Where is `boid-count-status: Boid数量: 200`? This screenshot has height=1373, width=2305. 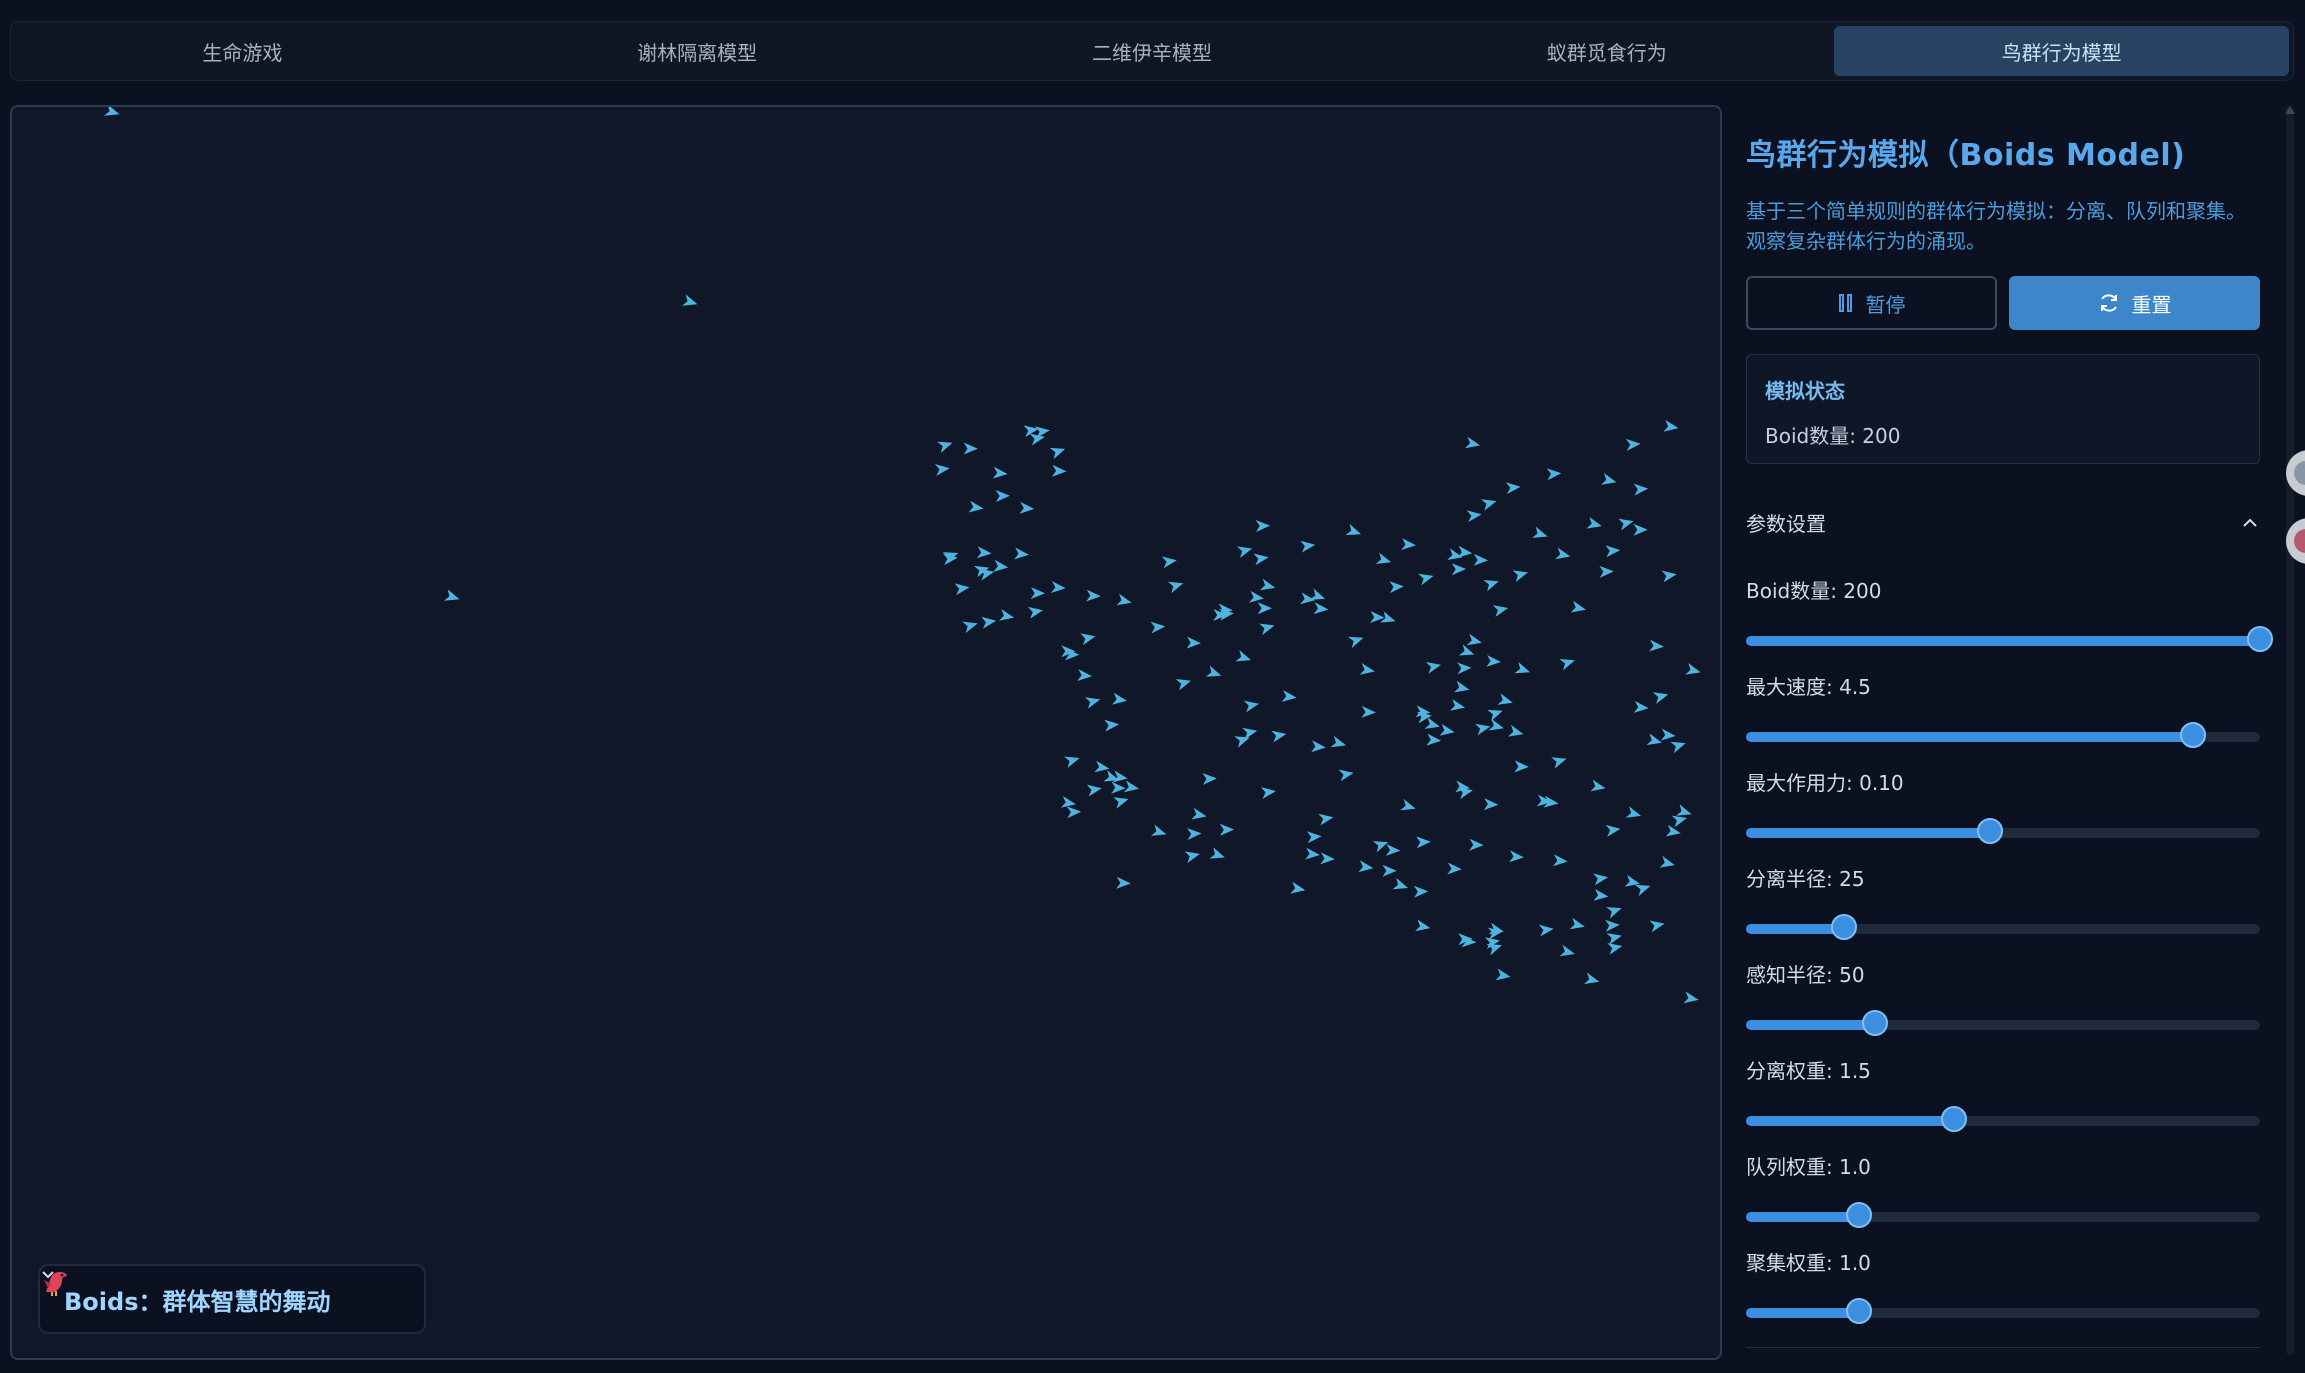
boid-count-status: Boid数量: 200 is located at coordinates (1833, 436).